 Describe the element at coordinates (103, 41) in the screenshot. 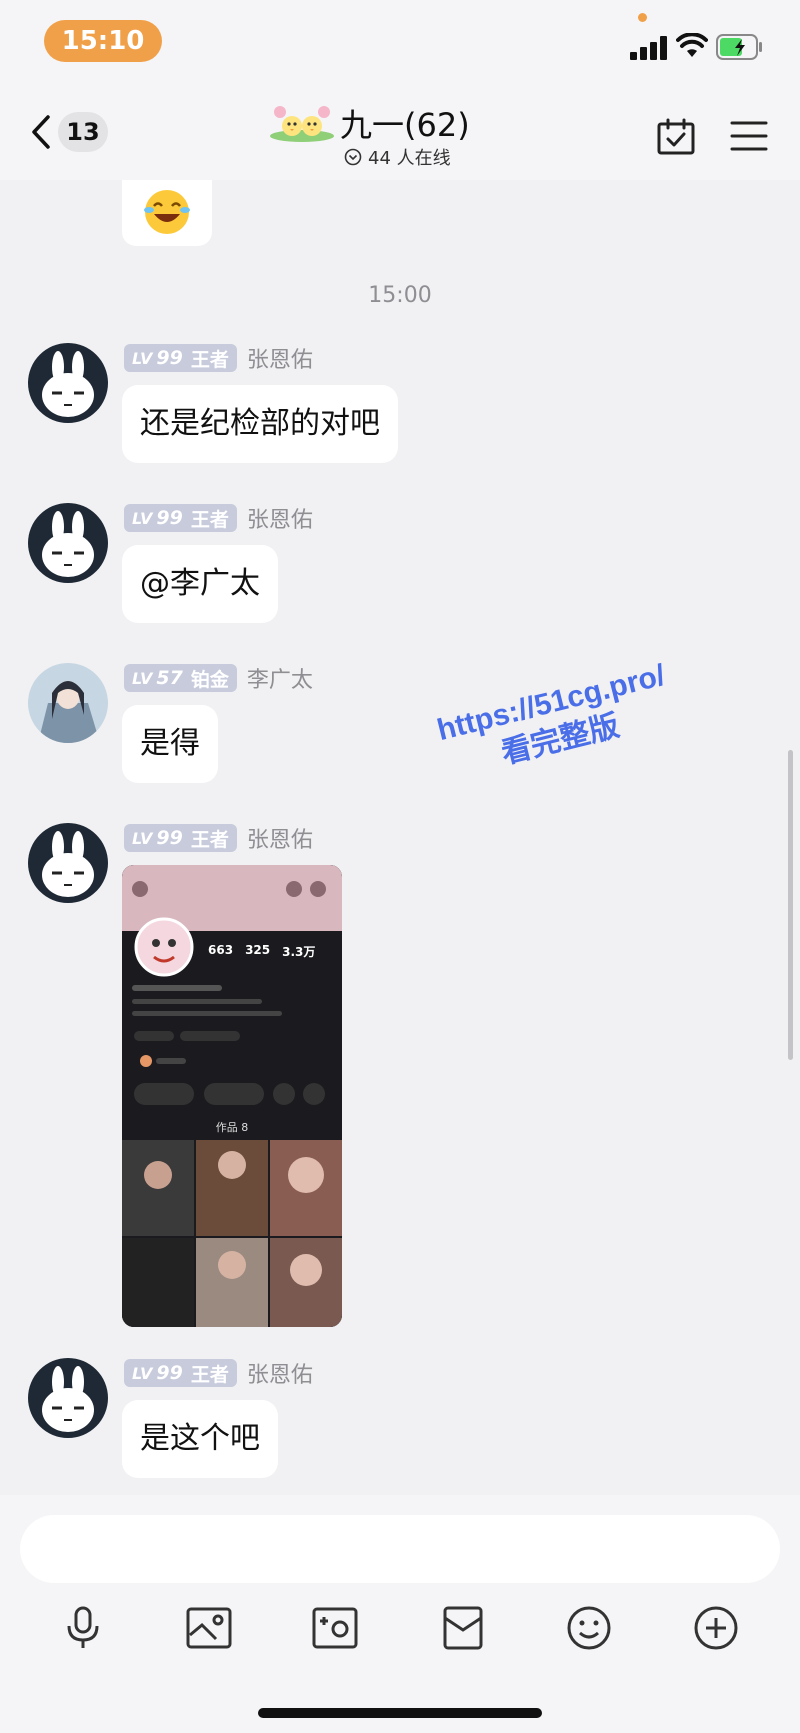

I see `status-time: 15:10` at that location.